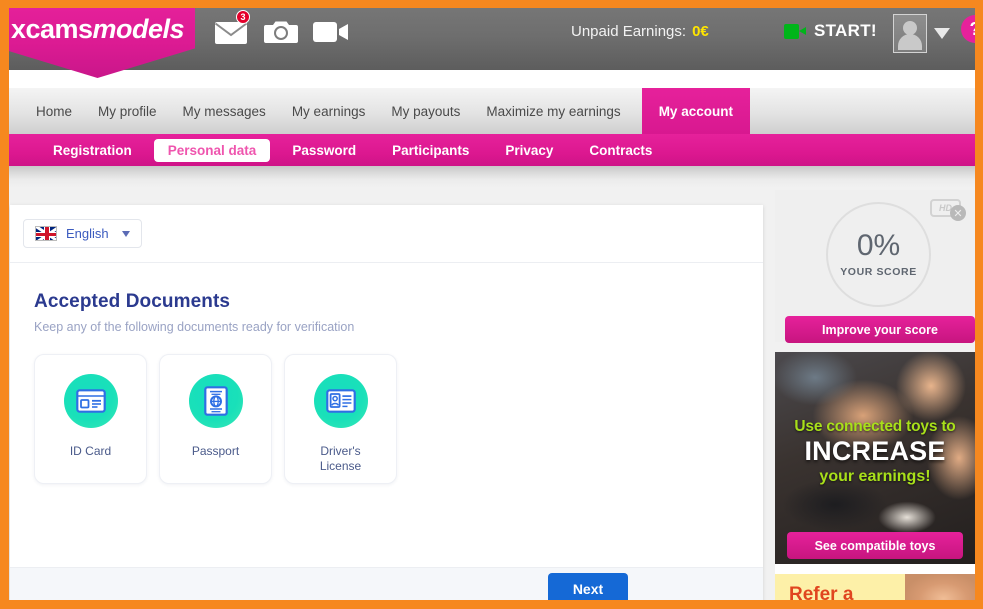  I want to click on subnav-item-contracts: Contracts, so click(620, 150).